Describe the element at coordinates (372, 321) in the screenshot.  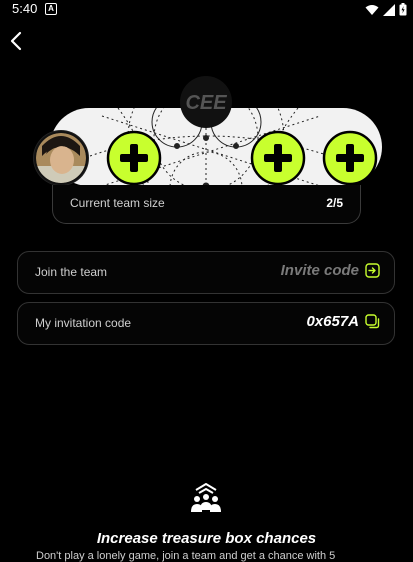
I see `copy-icon` at that location.